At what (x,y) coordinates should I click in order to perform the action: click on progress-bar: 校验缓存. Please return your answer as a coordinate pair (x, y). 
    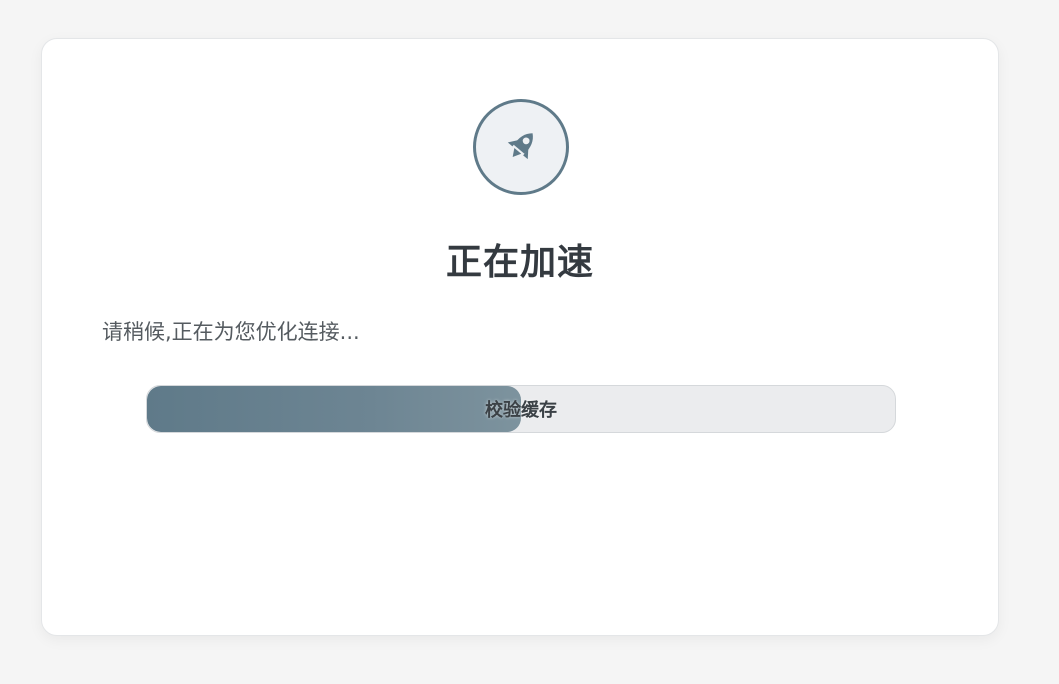
    Looking at the image, I should click on (521, 409).